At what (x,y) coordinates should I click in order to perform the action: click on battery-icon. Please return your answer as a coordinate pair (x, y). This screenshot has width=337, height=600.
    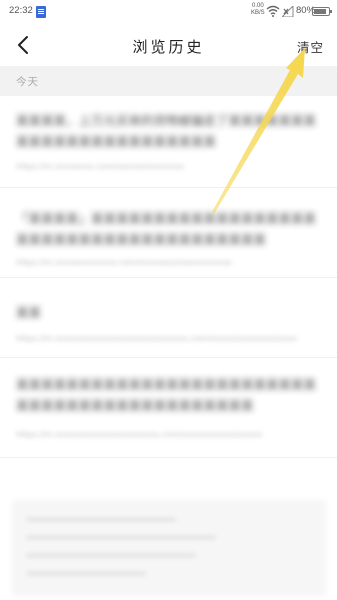
    Looking at the image, I should click on (322, 11).